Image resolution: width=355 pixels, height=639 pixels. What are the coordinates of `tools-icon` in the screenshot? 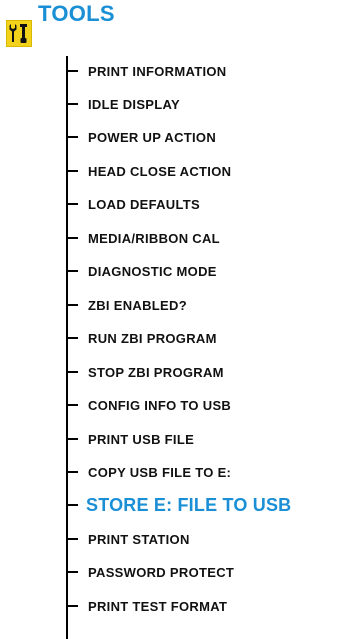 It's located at (19, 33).